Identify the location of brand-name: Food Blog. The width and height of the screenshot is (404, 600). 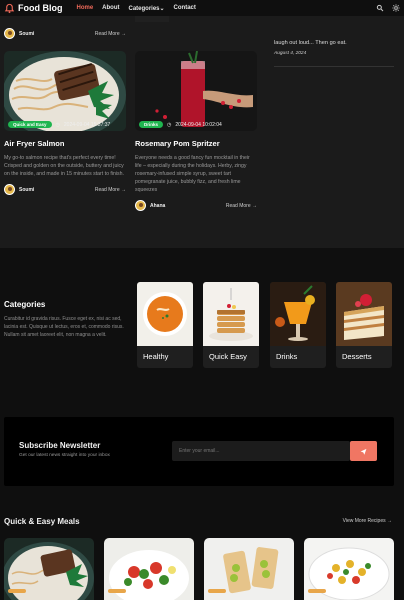
(40, 8).